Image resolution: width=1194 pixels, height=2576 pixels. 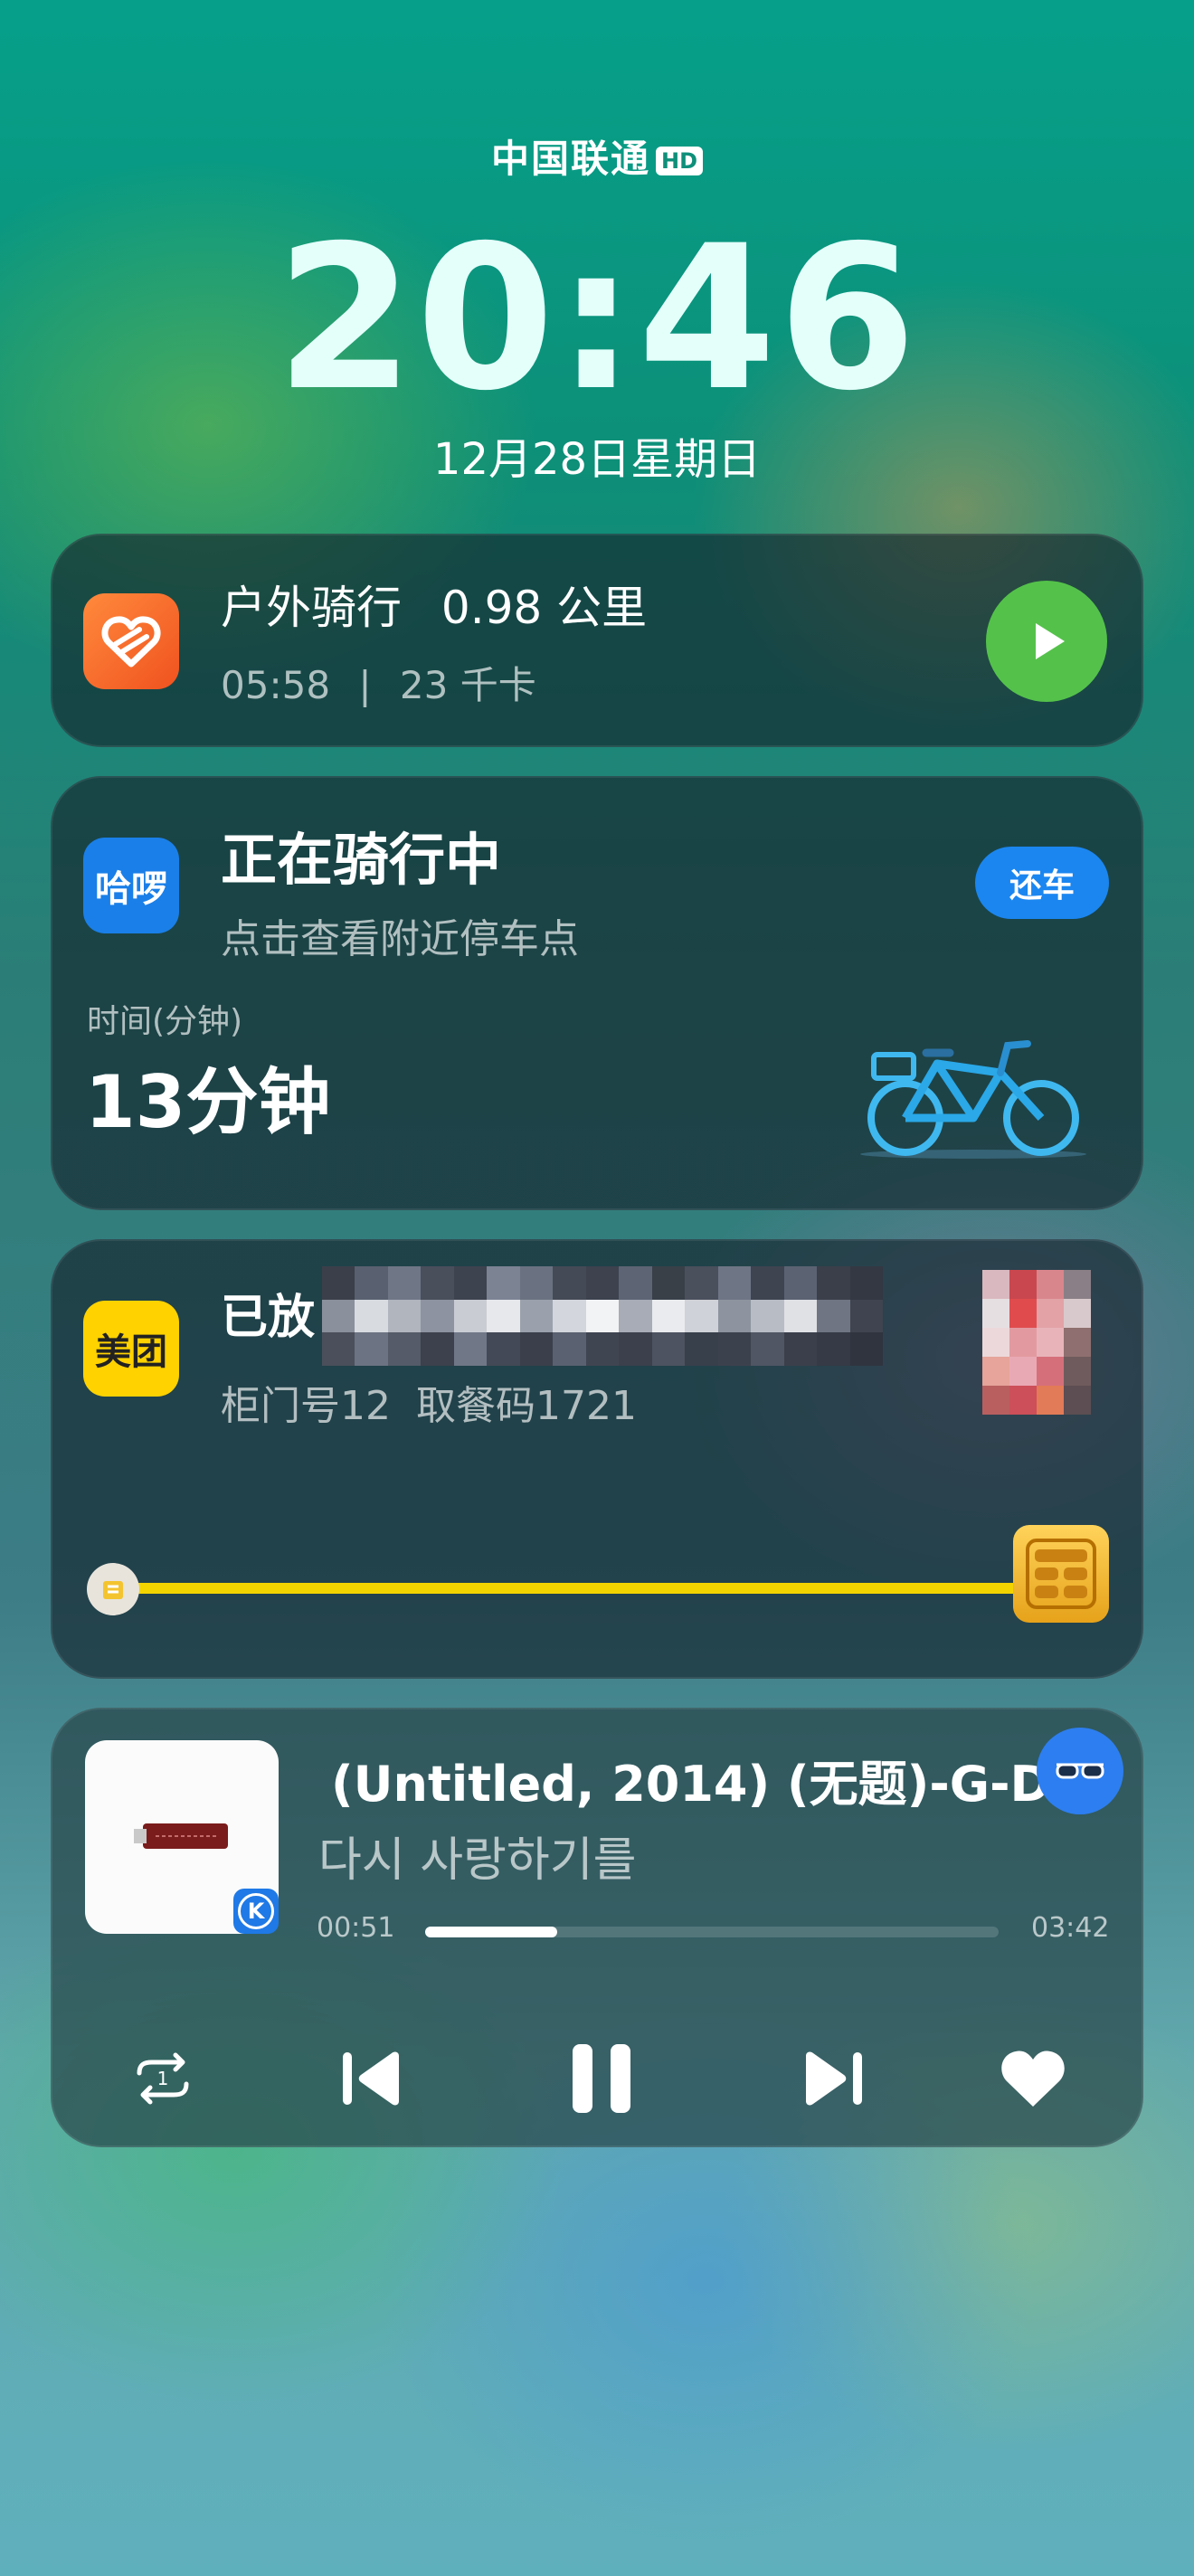 What do you see at coordinates (467, 685) in the screenshot?
I see `workout-calories: 23 千卡` at bounding box center [467, 685].